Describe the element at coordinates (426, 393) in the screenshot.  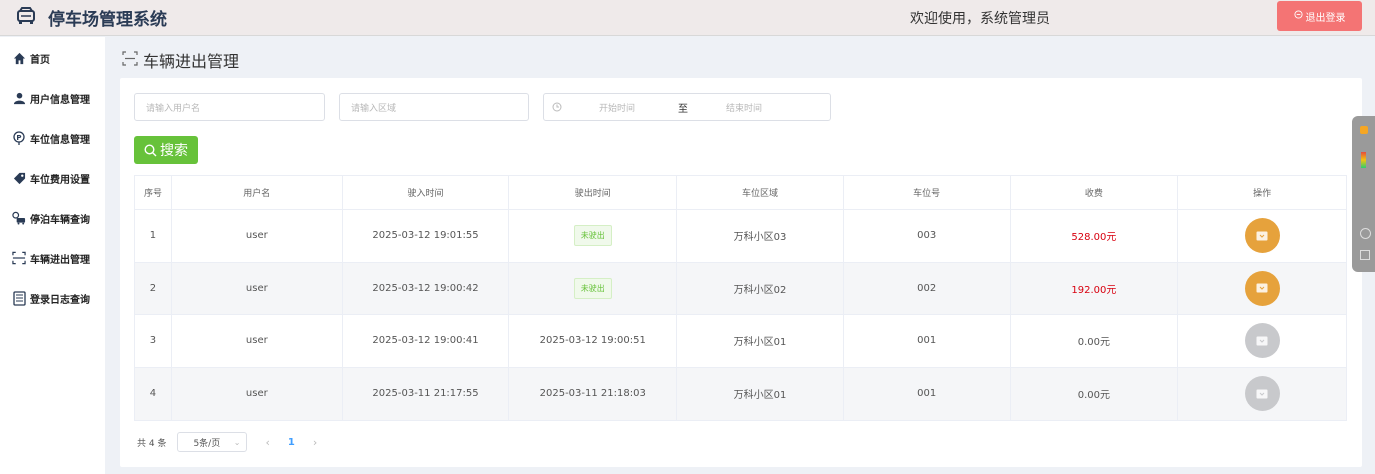
I see `cell-in-time: 2025-03-11 21:17:55` at that location.